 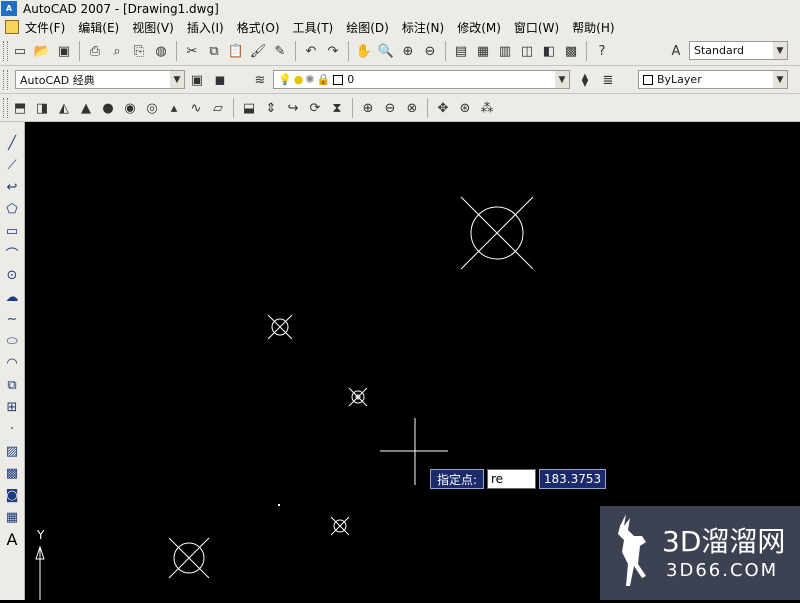 I want to click on redo-icon: ↷, so click(x=333, y=51).